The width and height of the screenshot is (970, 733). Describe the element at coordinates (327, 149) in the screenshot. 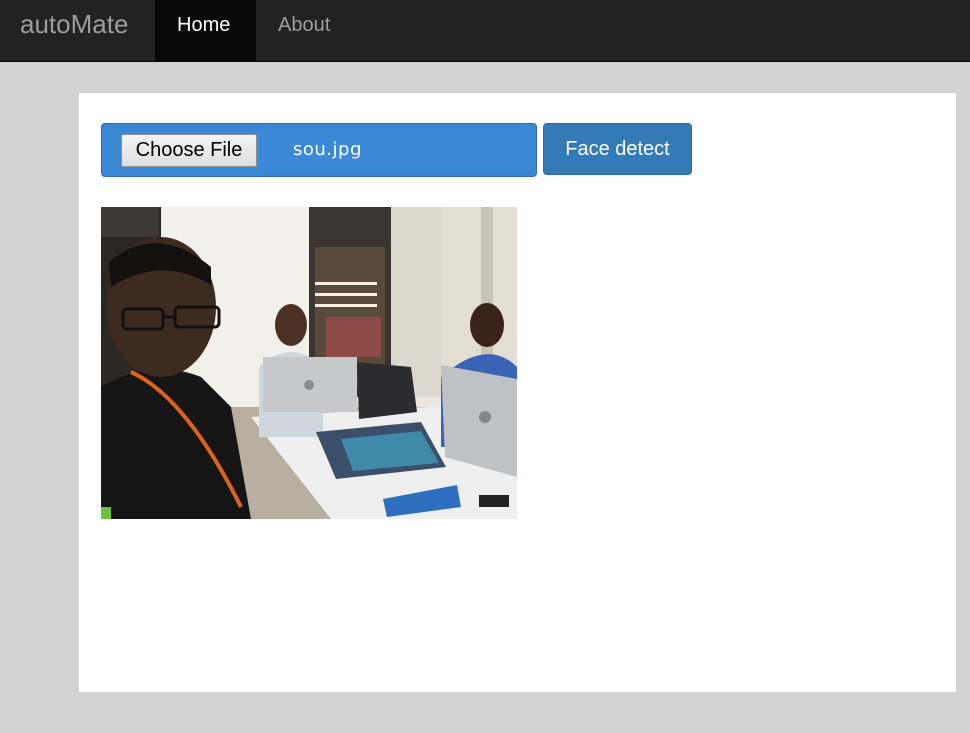

I see `selected-file-name: sou.jpg` at that location.